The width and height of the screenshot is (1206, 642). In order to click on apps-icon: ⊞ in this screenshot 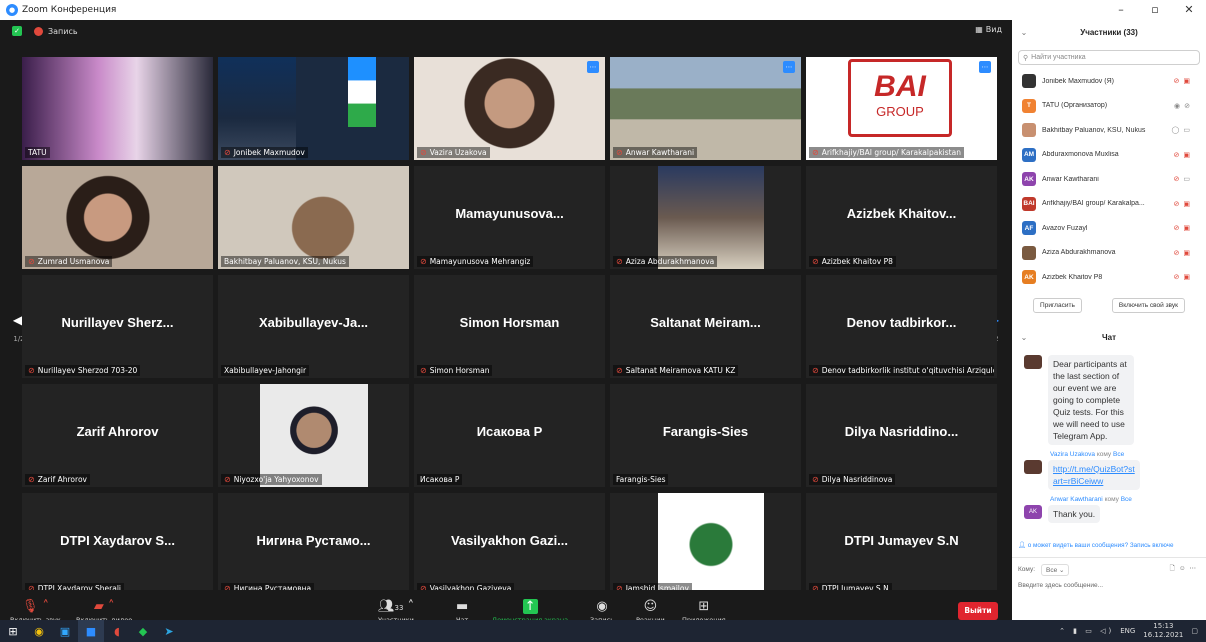, I will do `click(704, 606)`.